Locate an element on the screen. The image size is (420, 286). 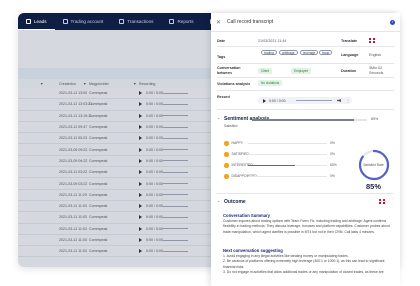
tab-leads: Leads is located at coordinates (36, 21).